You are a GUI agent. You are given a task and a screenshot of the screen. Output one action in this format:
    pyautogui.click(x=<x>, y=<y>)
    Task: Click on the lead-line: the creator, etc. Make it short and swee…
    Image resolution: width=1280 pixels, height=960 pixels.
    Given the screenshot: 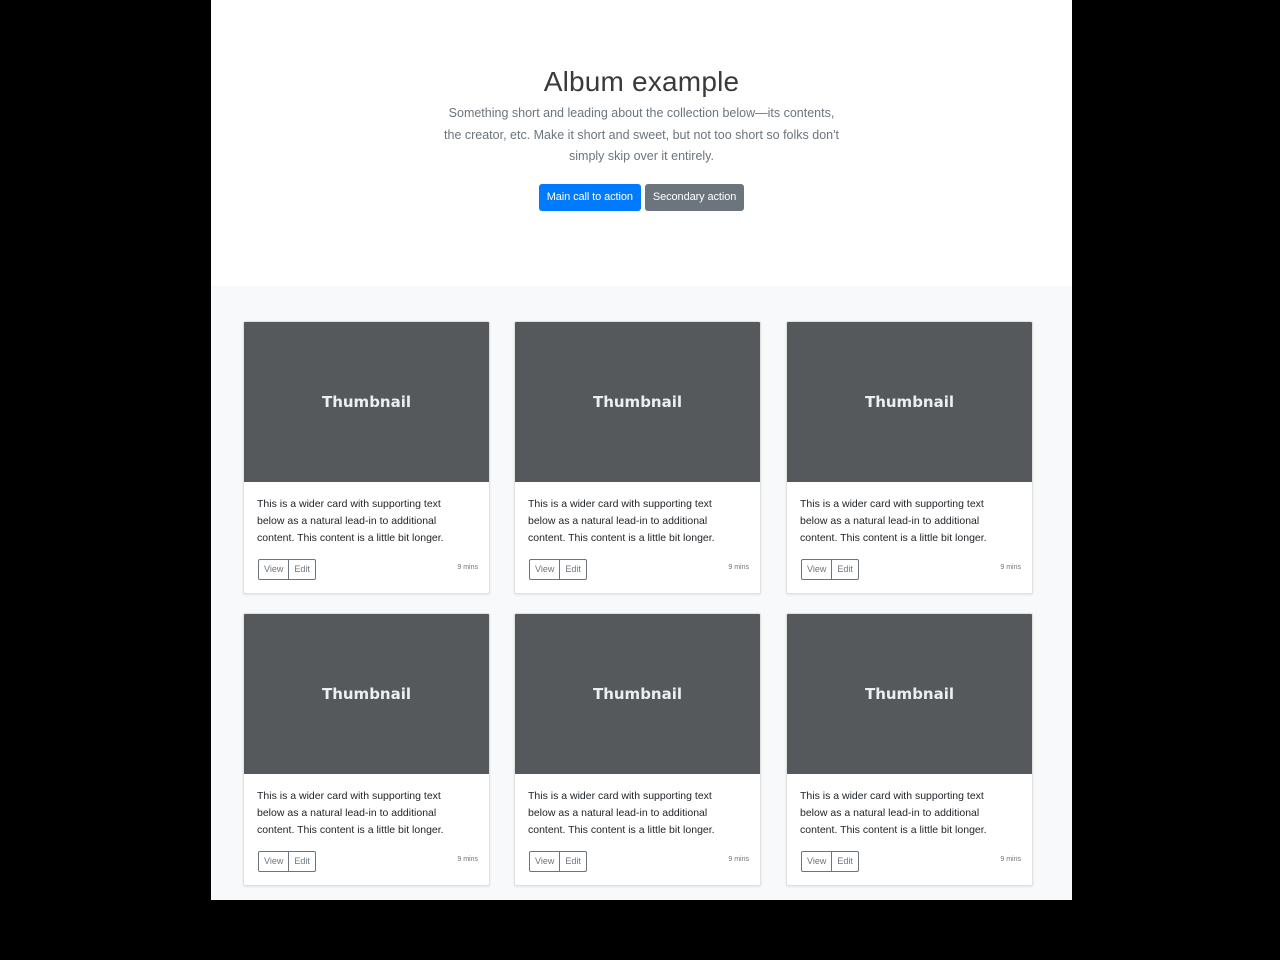 What is the action you would take?
    pyautogui.click(x=641, y=134)
    